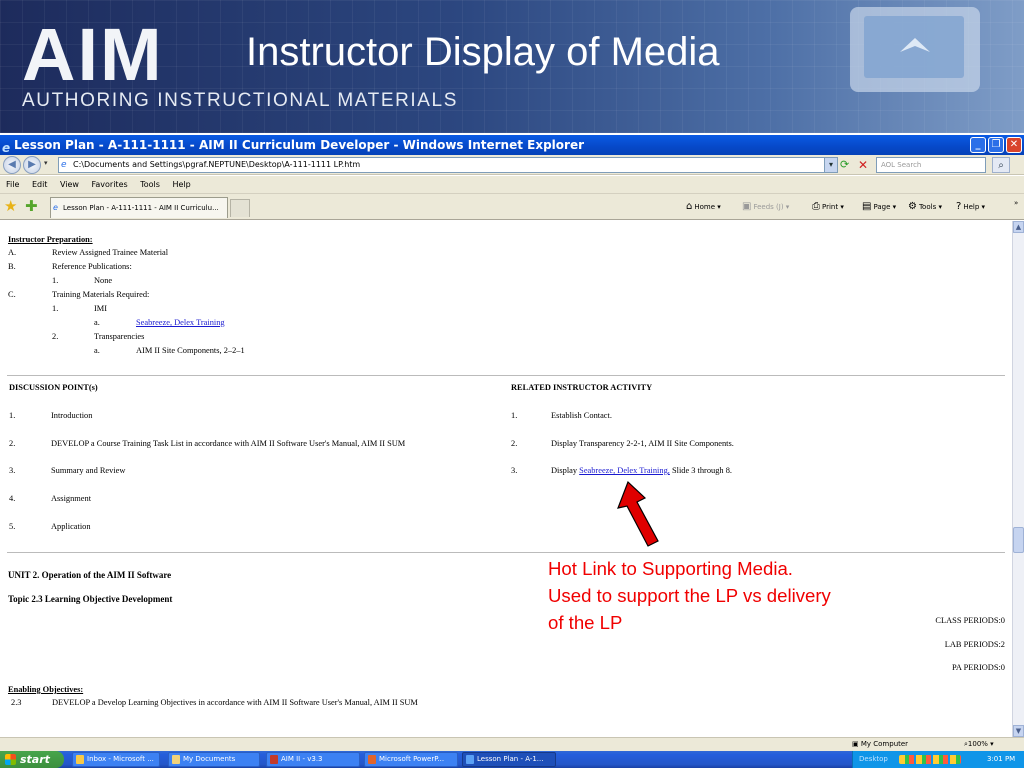 The height and width of the screenshot is (768, 1024). Describe the element at coordinates (765, 207) in the screenshot. I see `feeds-button: ▣ Feeds (J) ▾` at that location.